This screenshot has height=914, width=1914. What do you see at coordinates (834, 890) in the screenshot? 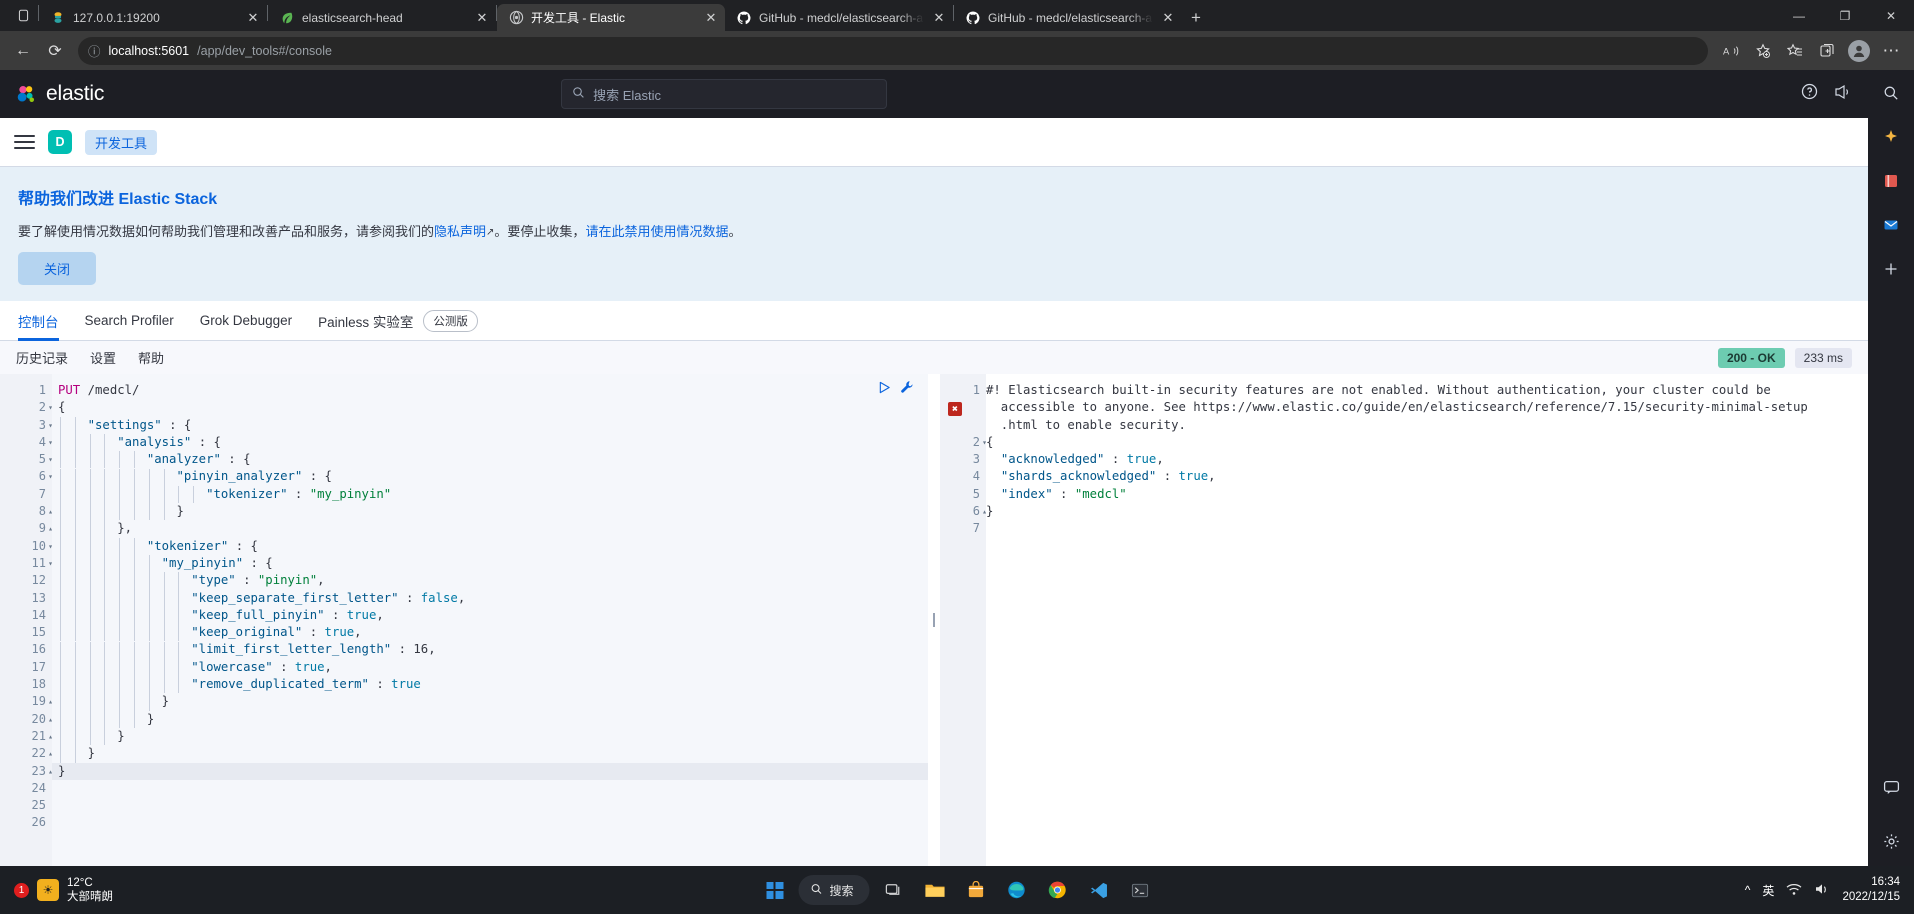
I see `taskbar-search: 搜索` at bounding box center [834, 890].